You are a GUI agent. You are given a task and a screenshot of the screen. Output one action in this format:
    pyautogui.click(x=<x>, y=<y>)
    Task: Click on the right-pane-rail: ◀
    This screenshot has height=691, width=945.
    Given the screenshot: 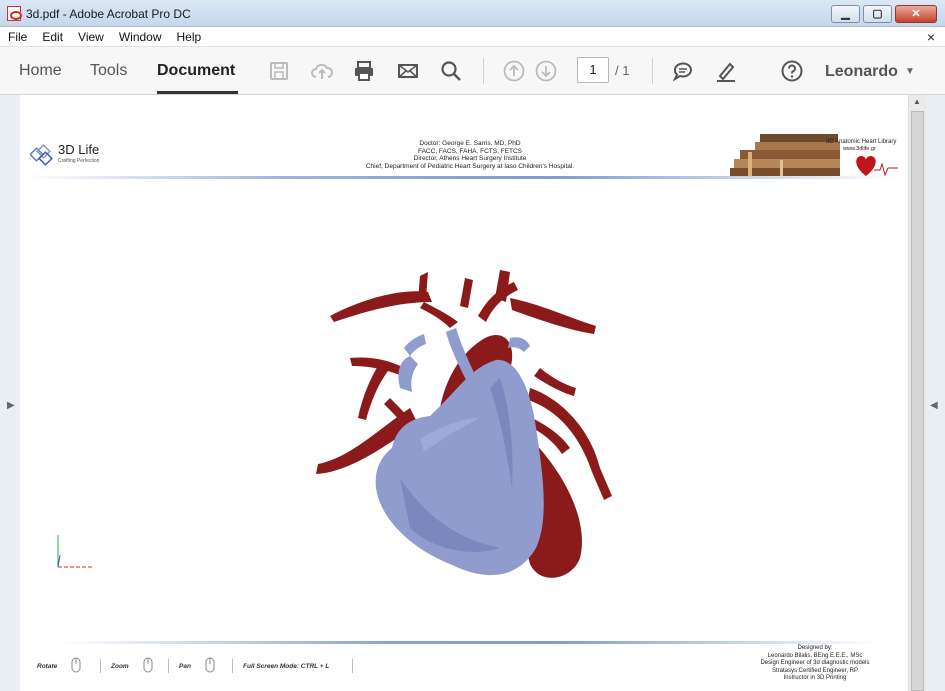 What is the action you would take?
    pyautogui.click(x=935, y=393)
    